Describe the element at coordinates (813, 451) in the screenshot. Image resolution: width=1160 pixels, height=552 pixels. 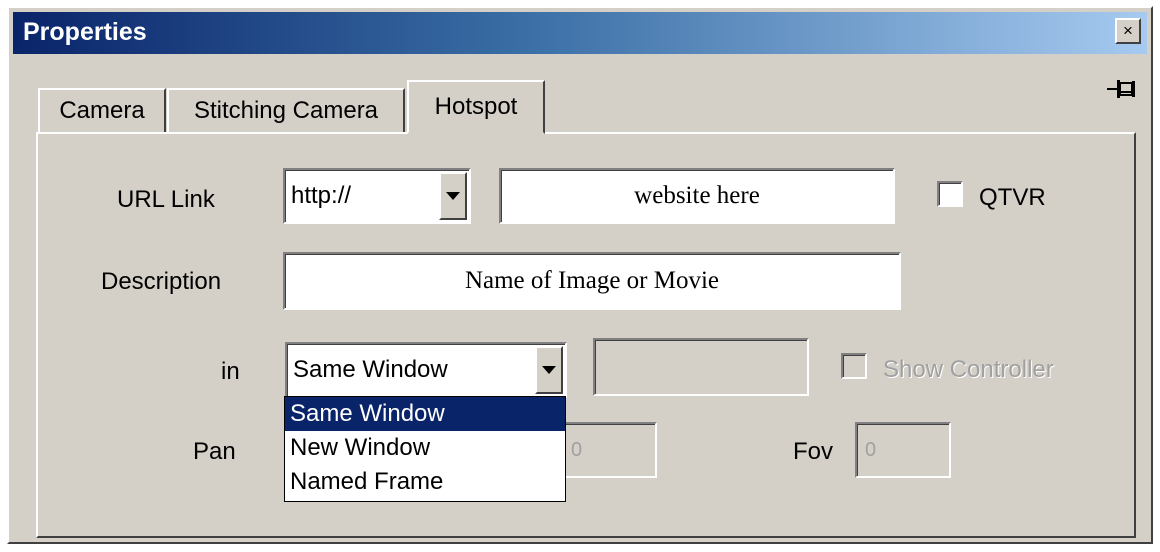
I see `fov-label: Fov` at that location.